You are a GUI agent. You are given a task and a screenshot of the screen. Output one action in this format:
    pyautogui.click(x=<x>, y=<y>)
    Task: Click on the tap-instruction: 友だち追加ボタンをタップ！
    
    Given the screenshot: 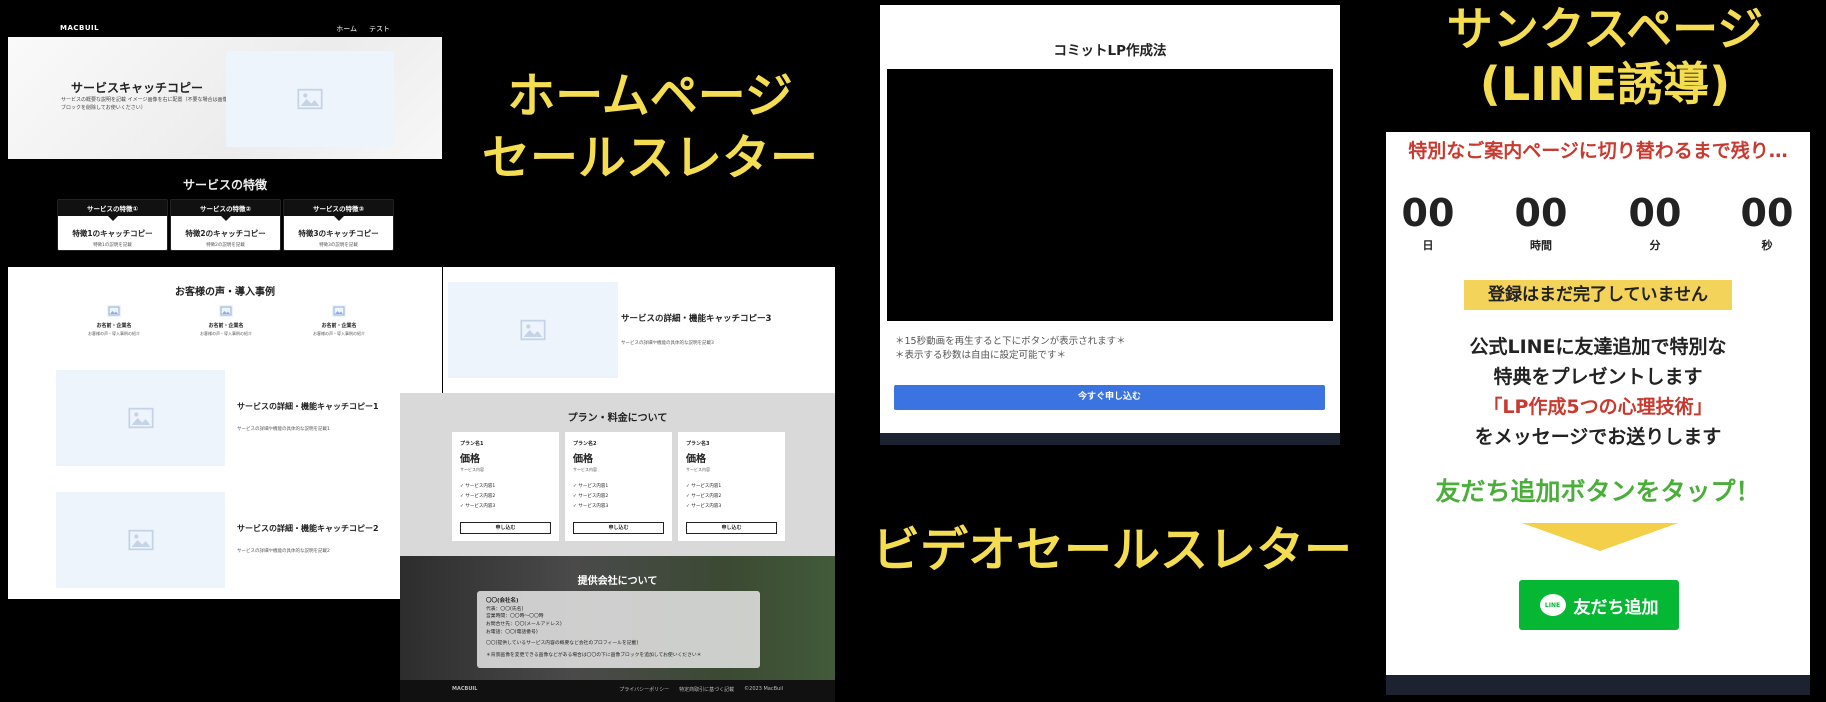 What is the action you would take?
    pyautogui.click(x=1598, y=491)
    